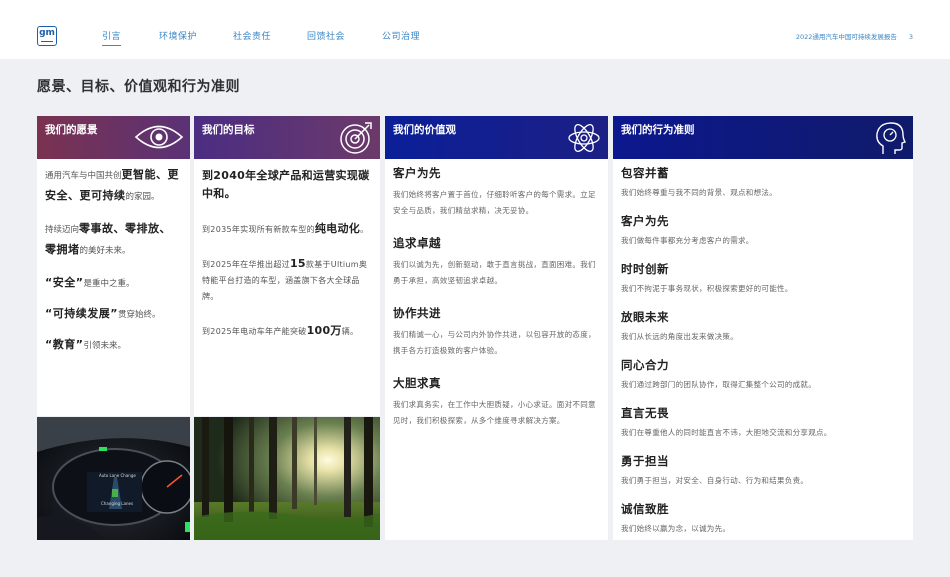 This screenshot has height=577, width=950. Describe the element at coordinates (726, 432) in the screenshot. I see `conduct-item-text: 我们在尊重他人的同时能直言不讳，大胆地交流和分享观点。` at that location.